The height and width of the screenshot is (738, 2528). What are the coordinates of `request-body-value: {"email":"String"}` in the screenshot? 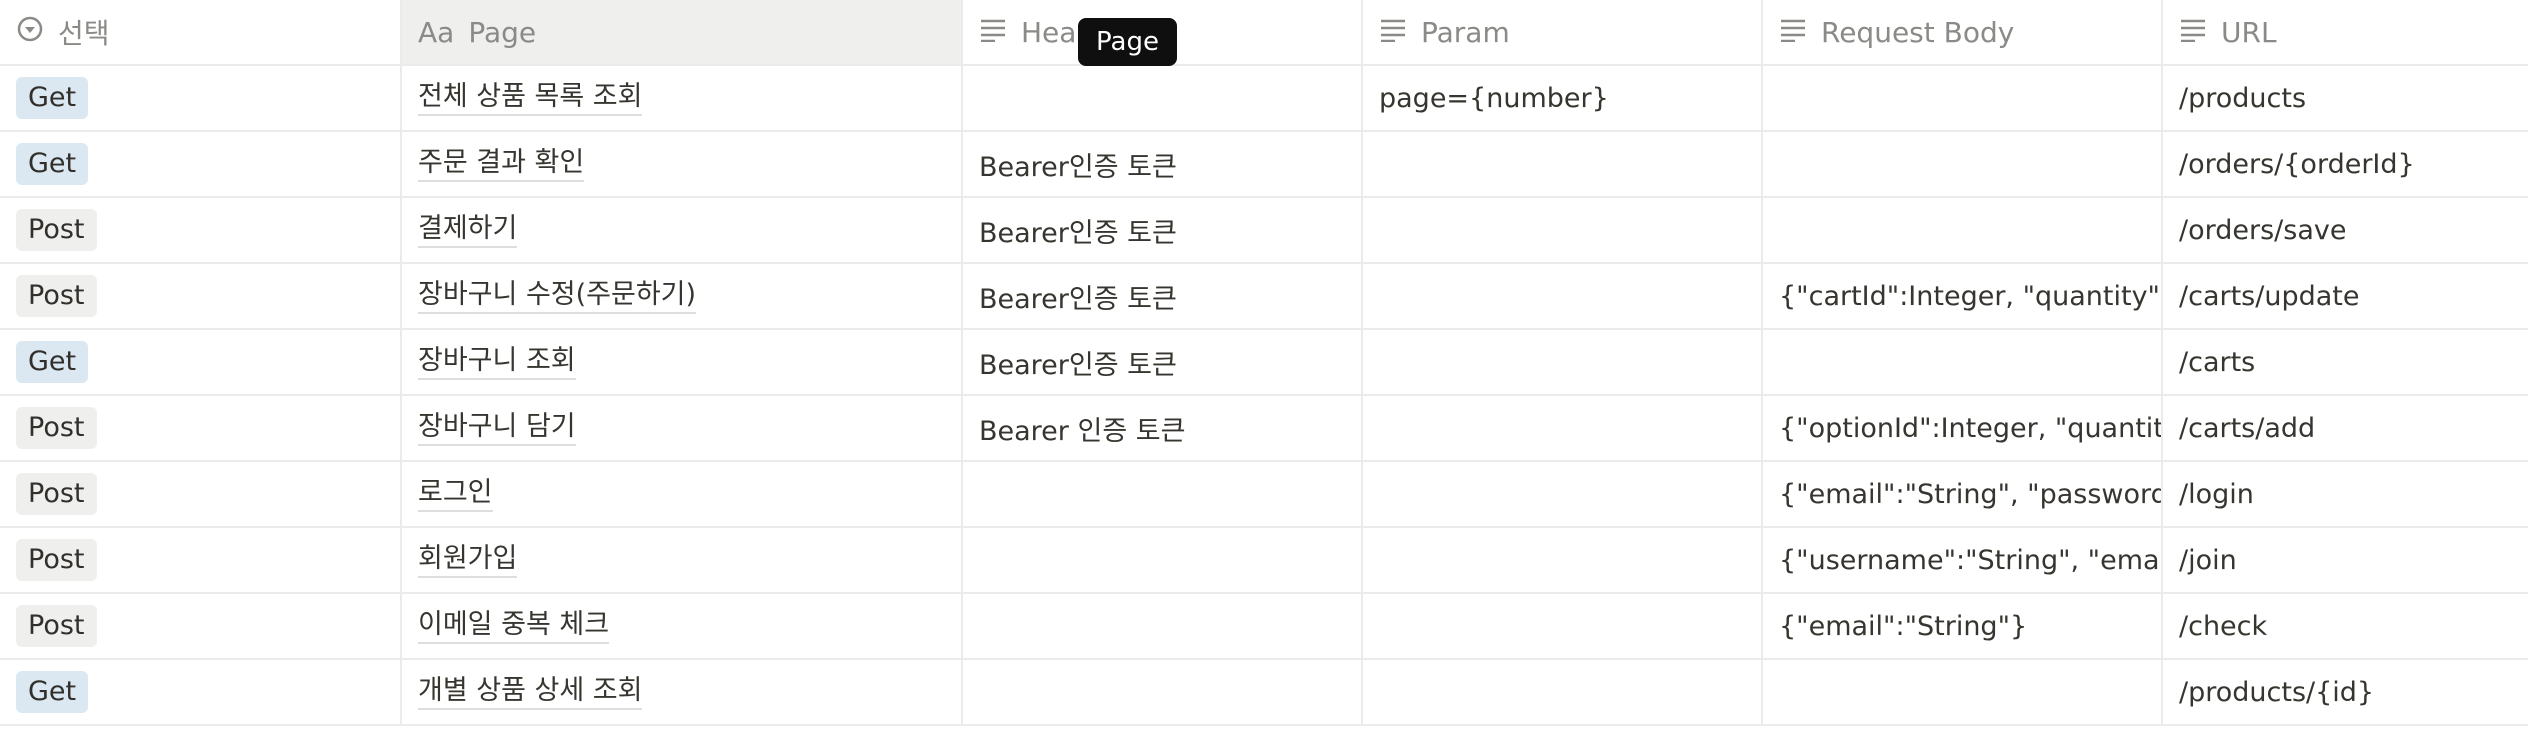 It's located at (1903, 626).